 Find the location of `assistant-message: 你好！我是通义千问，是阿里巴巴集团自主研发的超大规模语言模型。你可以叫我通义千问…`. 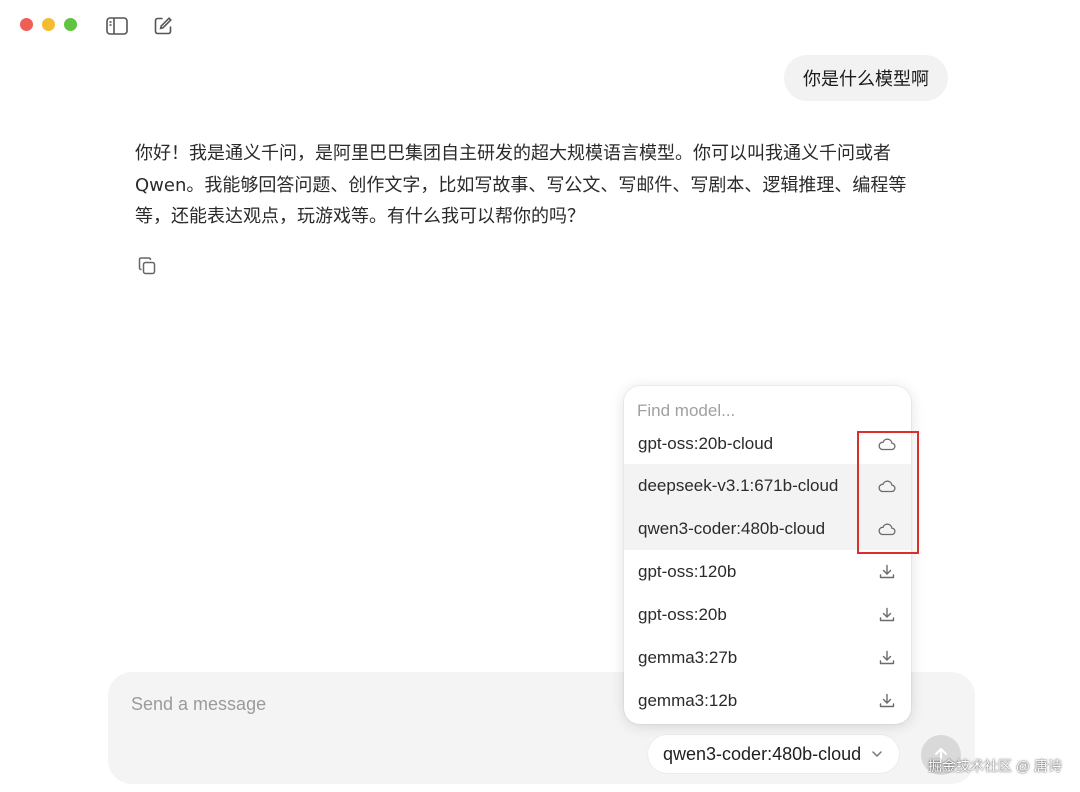

assistant-message: 你好！我是通义千问，是阿里巴巴集团自主研发的超大规模语言模型。你可以叫我通义千问… is located at coordinates (535, 185).